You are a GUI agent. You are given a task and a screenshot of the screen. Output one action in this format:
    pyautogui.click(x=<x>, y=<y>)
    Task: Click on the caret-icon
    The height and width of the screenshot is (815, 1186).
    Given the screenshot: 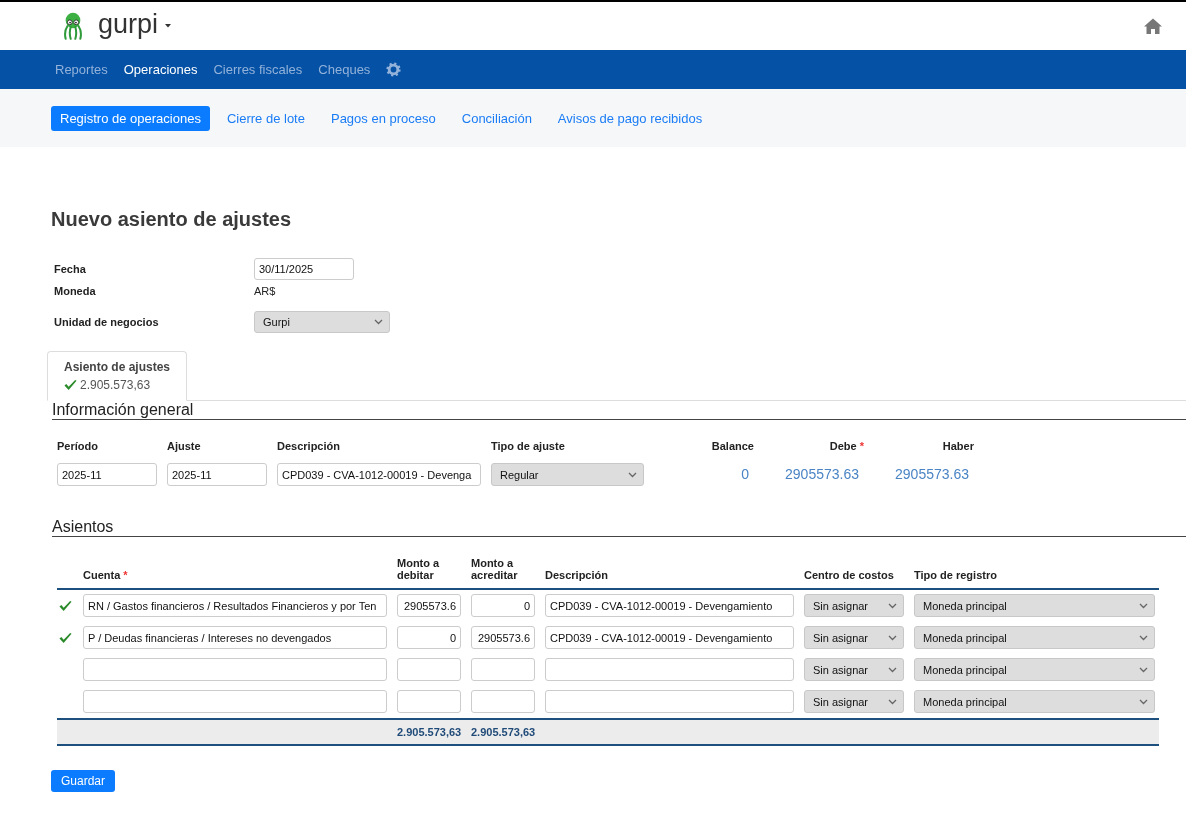 What is the action you would take?
    pyautogui.click(x=168, y=26)
    